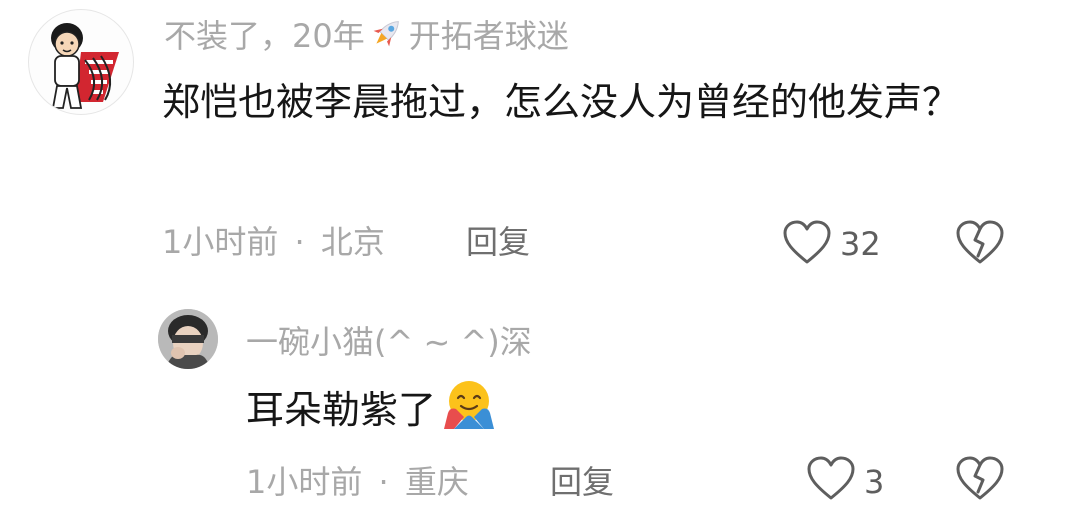 This screenshot has width=1066, height=506. I want to click on comment-meta: 1小时前 · 北京, so click(273, 242).